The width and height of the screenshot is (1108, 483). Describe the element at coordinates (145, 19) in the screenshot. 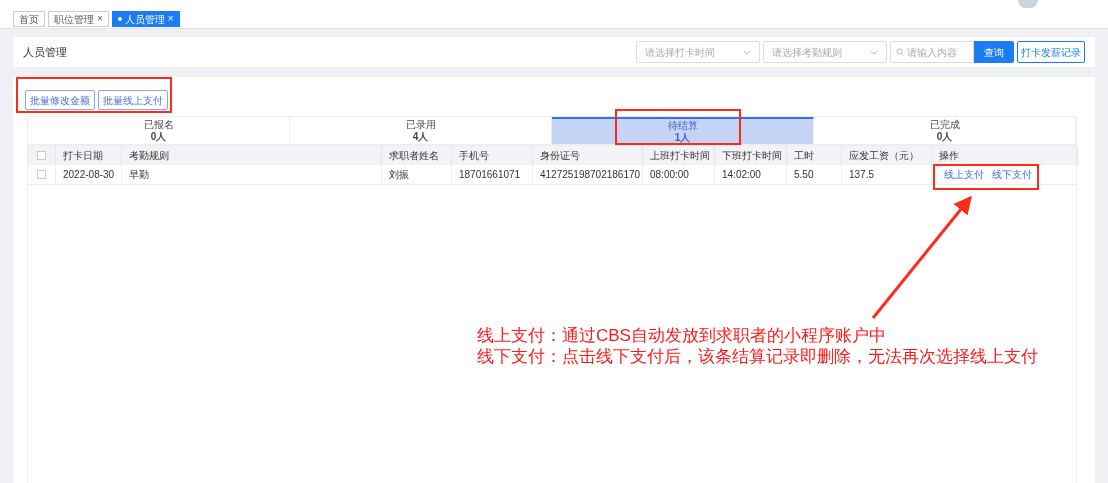

I see `page-tab: 人员管理 ×` at that location.